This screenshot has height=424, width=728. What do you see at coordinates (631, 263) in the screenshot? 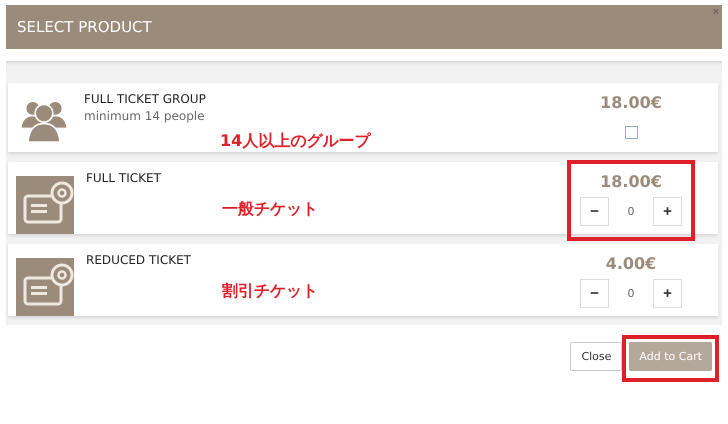
I see `price: 4.00€` at bounding box center [631, 263].